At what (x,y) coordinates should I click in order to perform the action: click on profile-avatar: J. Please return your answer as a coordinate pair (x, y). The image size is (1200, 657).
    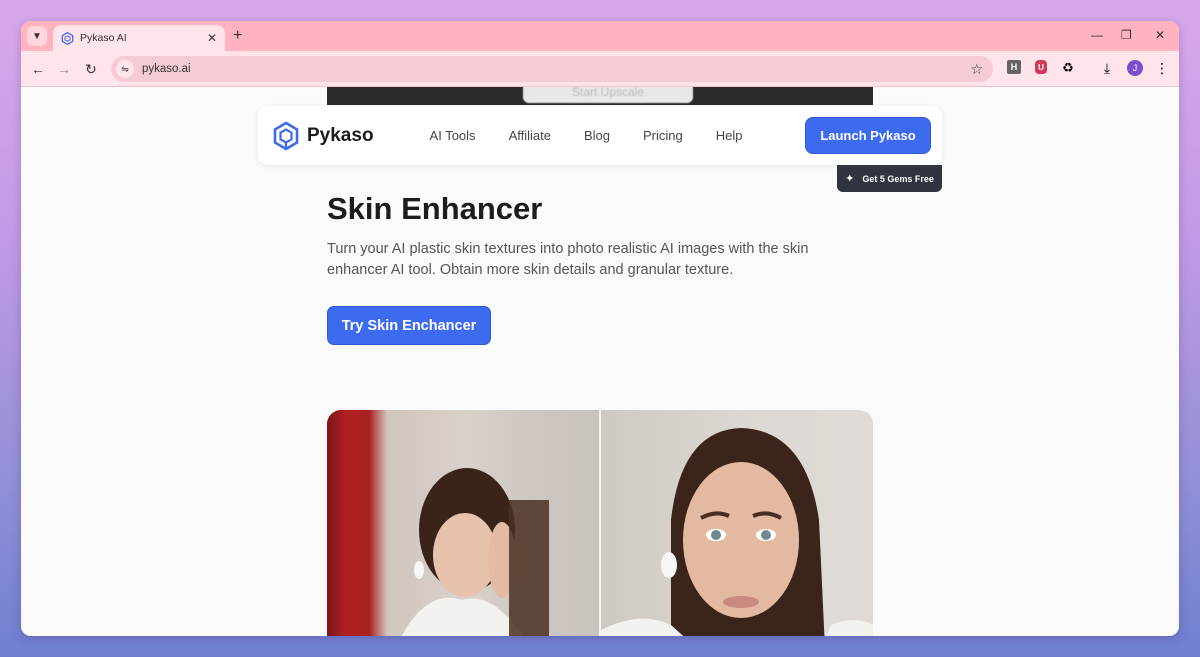
    Looking at the image, I should click on (1135, 68).